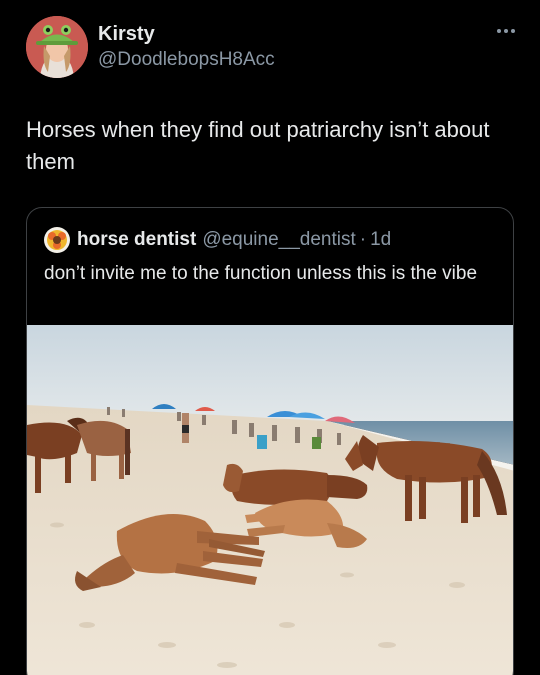 The height and width of the screenshot is (675, 540). I want to click on author-display-name: Kirsty, so click(186, 34).